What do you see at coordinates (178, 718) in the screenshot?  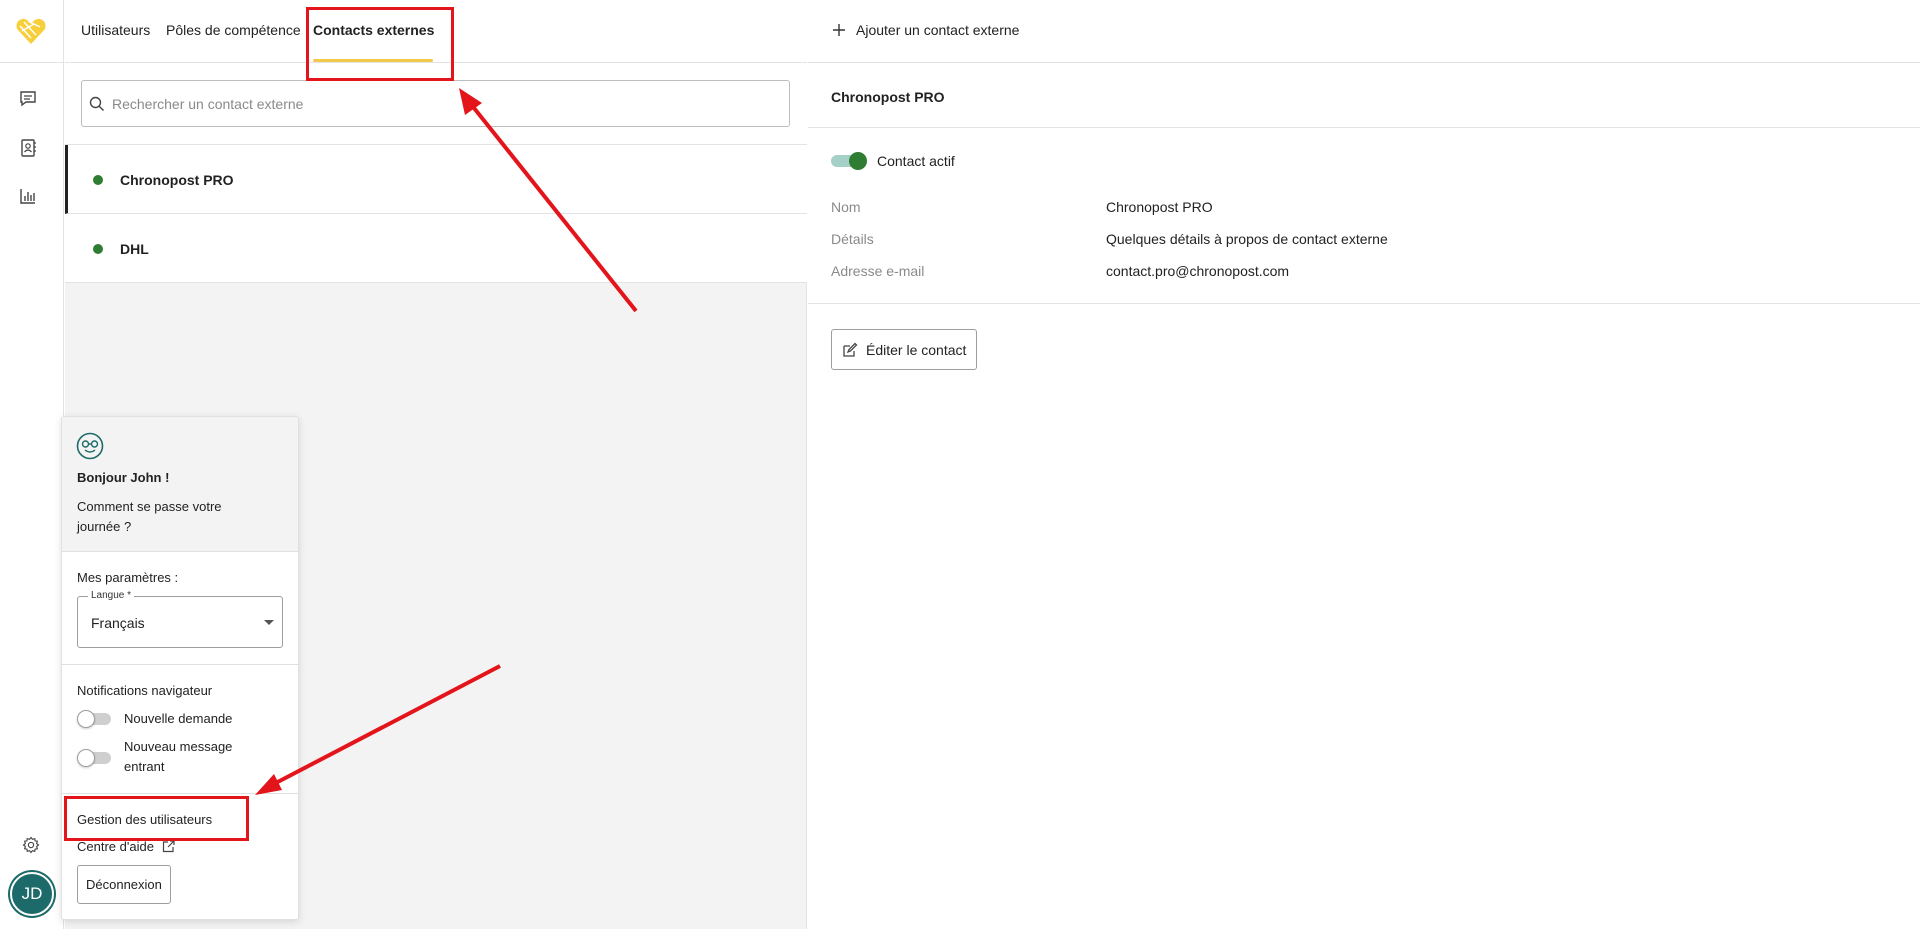 I see `new-request-label: Nouvelle demande` at bounding box center [178, 718].